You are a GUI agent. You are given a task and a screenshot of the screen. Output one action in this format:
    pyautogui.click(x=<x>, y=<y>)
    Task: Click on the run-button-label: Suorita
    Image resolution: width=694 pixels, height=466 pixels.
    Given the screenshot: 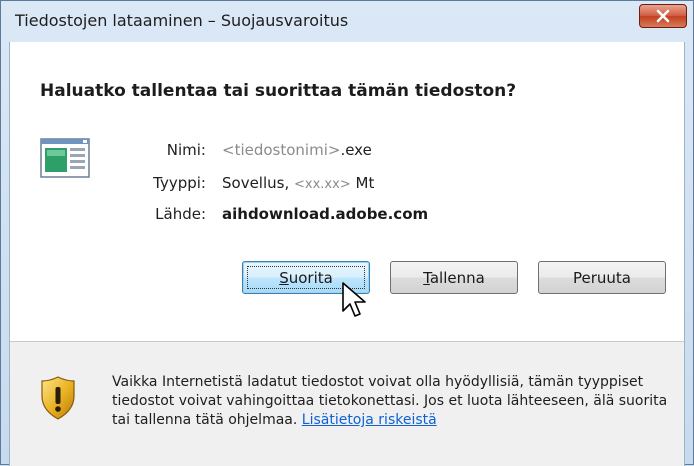 What is the action you would take?
    pyautogui.click(x=306, y=277)
    